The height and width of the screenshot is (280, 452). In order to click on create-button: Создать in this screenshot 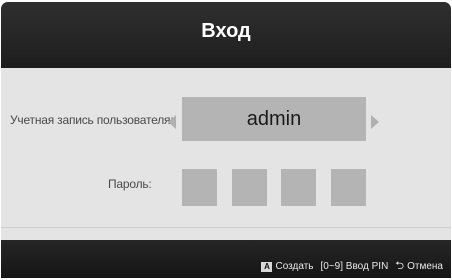, I will do `click(294, 266)`.